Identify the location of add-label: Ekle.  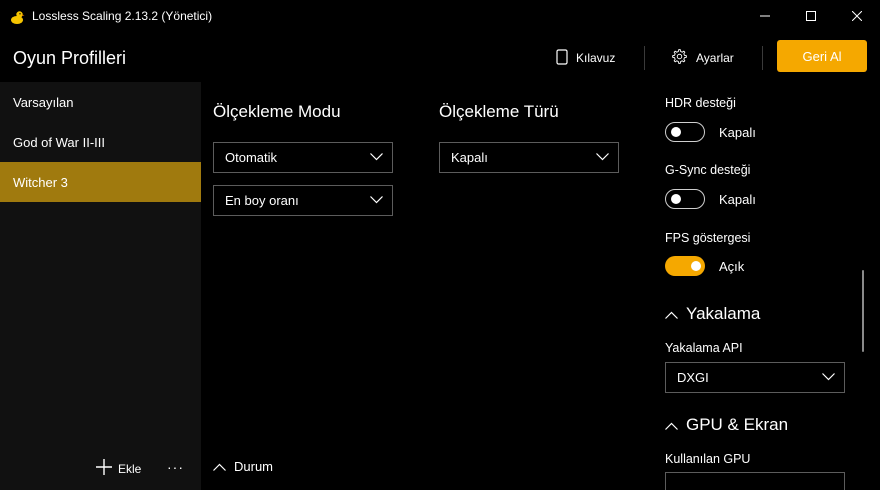
(130, 468).